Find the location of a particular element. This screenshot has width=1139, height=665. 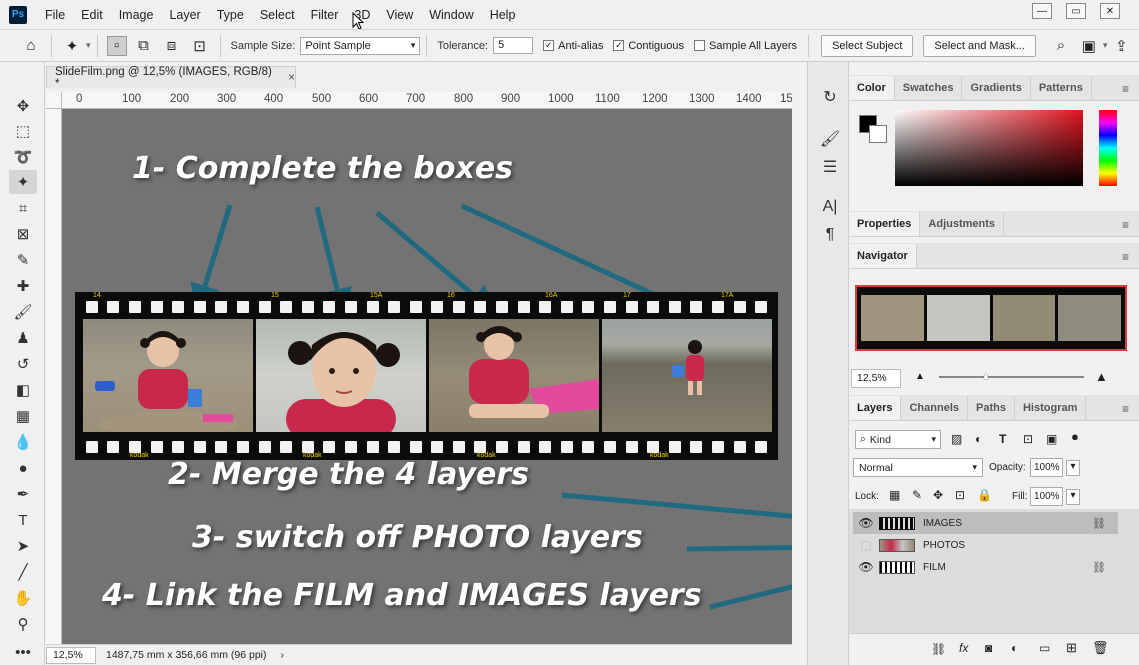

hue-slider is located at coordinates (1108, 148).